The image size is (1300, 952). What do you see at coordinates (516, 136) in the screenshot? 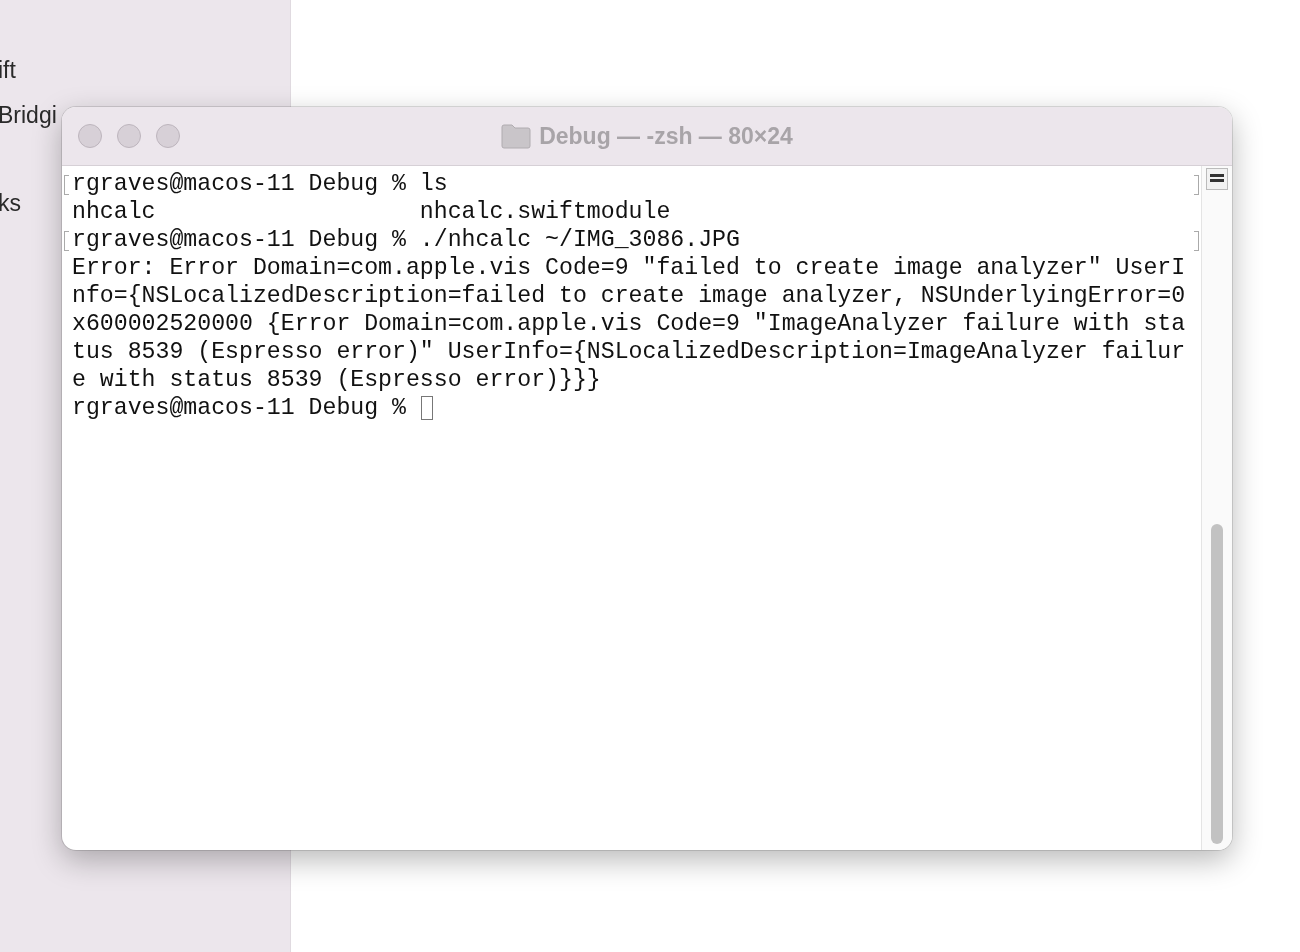
I see `folder-icon` at bounding box center [516, 136].